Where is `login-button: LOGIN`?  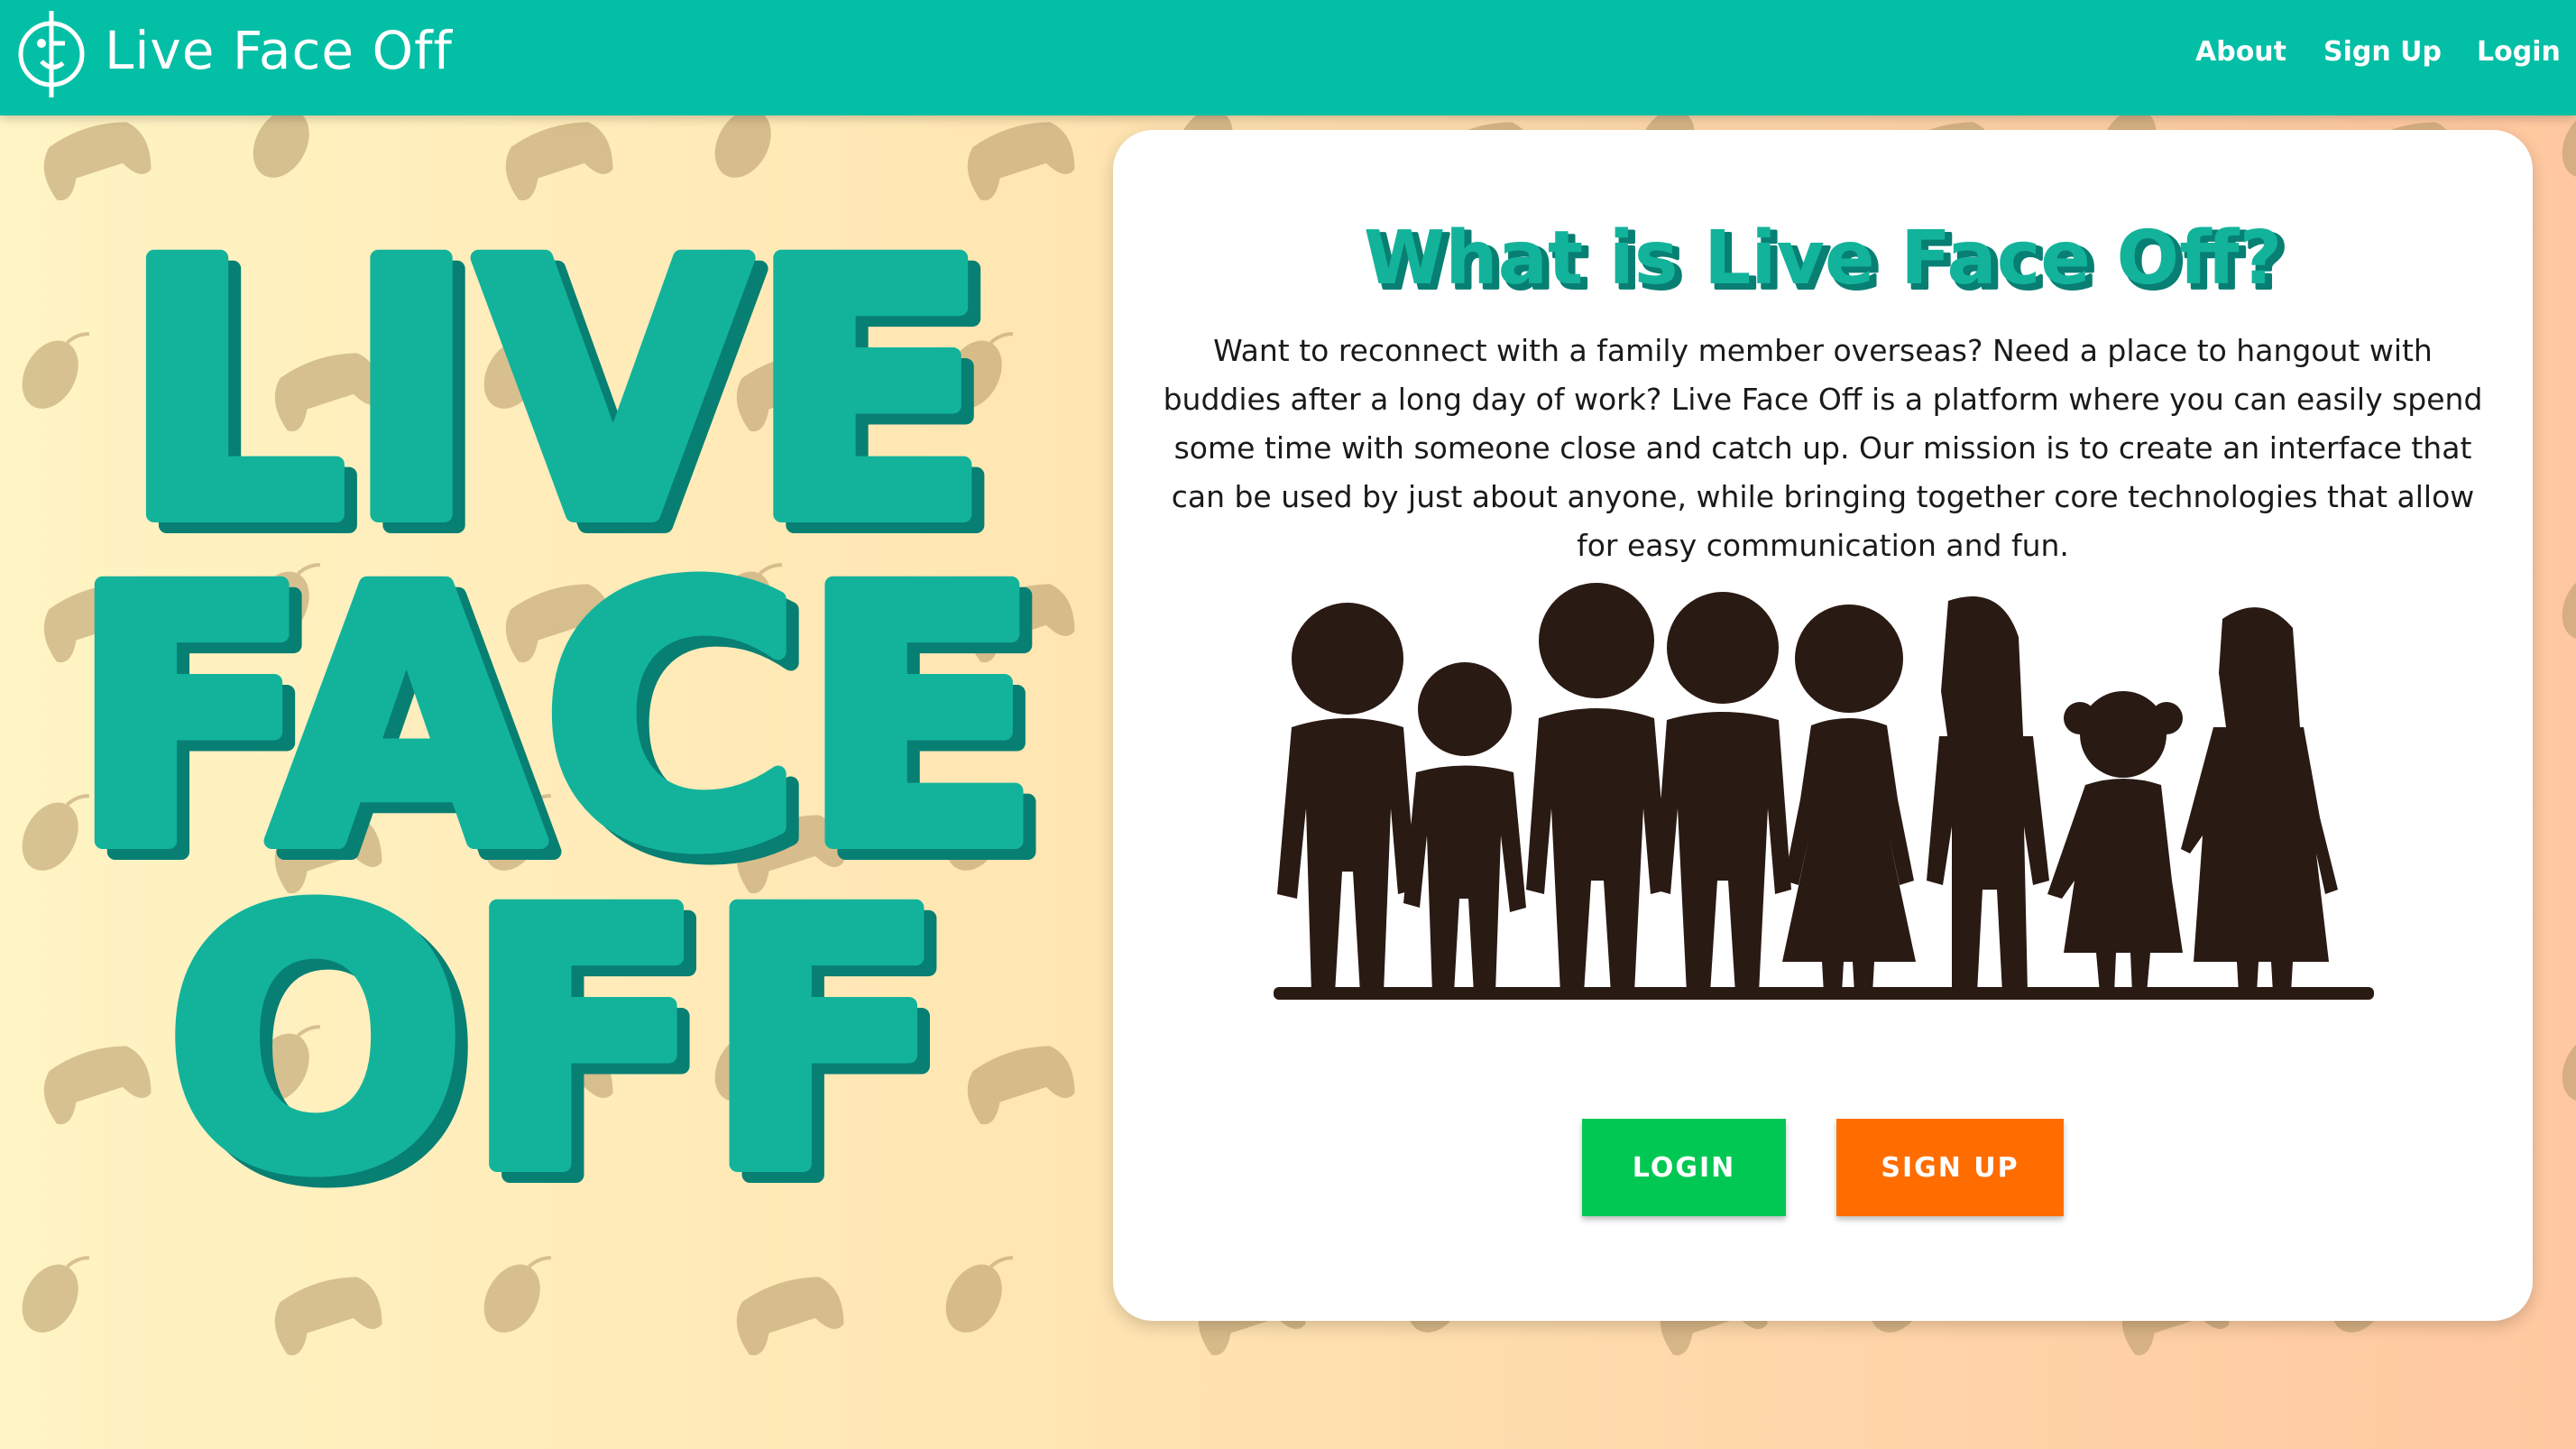
login-button: LOGIN is located at coordinates (1684, 1167).